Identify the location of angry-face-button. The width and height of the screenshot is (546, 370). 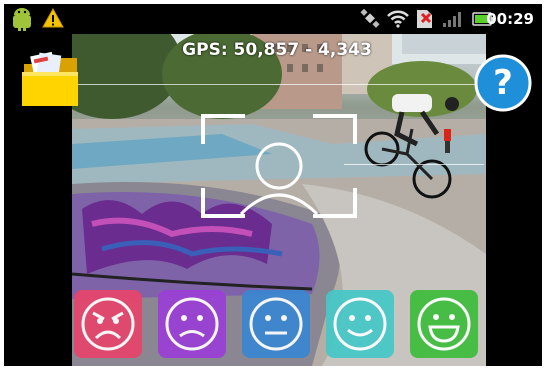
(108, 324).